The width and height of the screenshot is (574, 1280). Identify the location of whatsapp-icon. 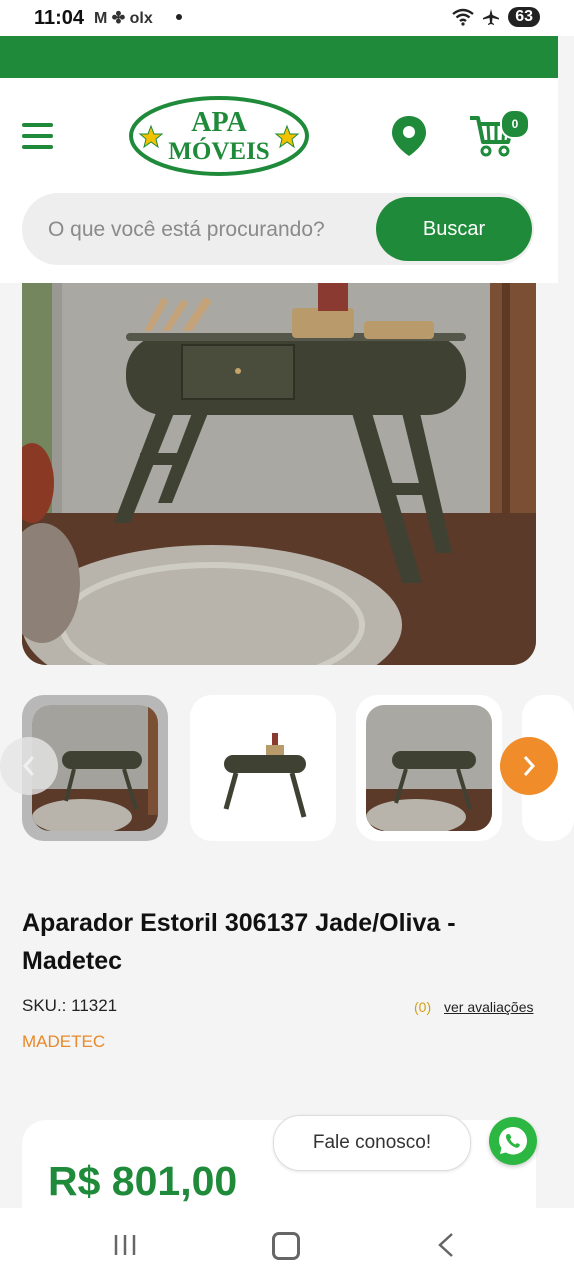
(513, 1141).